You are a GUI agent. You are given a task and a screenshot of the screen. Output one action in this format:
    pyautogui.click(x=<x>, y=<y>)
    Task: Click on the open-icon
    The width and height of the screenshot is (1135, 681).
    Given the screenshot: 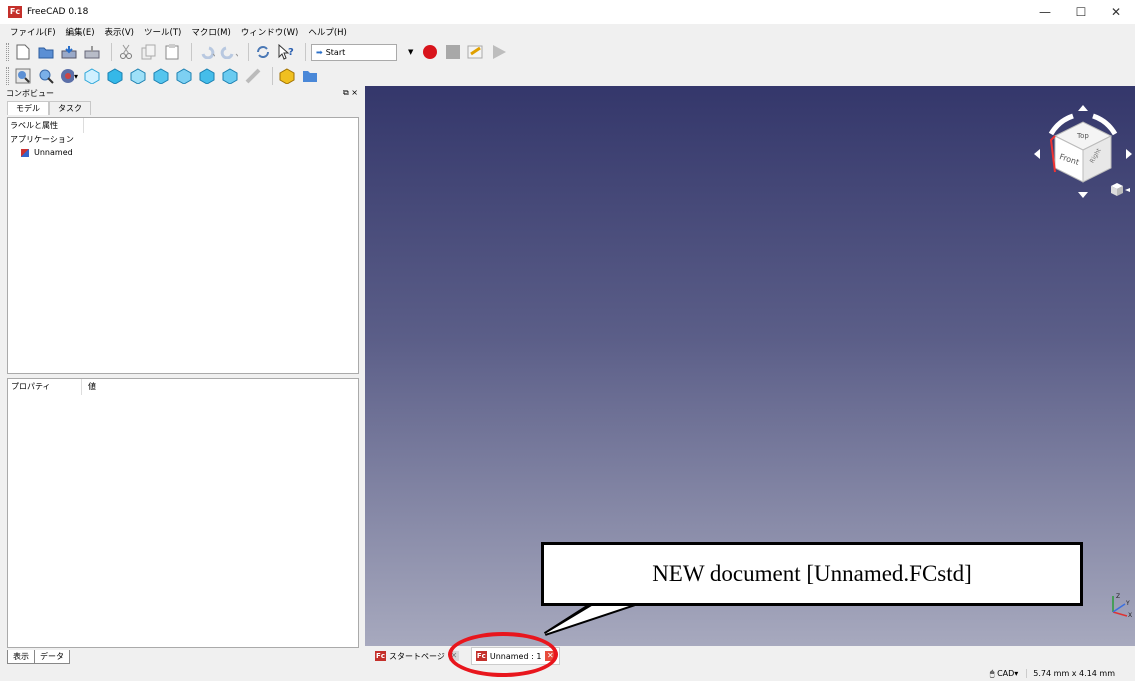 What is the action you would take?
    pyautogui.click(x=46, y=52)
    